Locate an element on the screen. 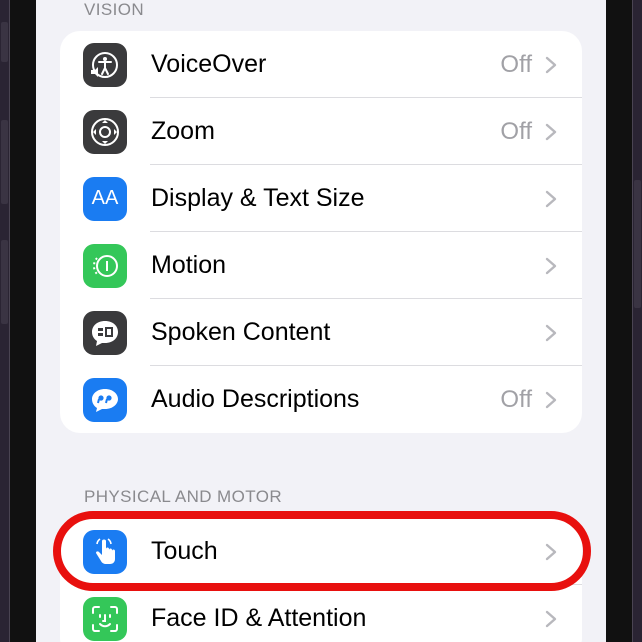 The height and width of the screenshot is (642, 642). spoken-content-icon is located at coordinates (105, 332).